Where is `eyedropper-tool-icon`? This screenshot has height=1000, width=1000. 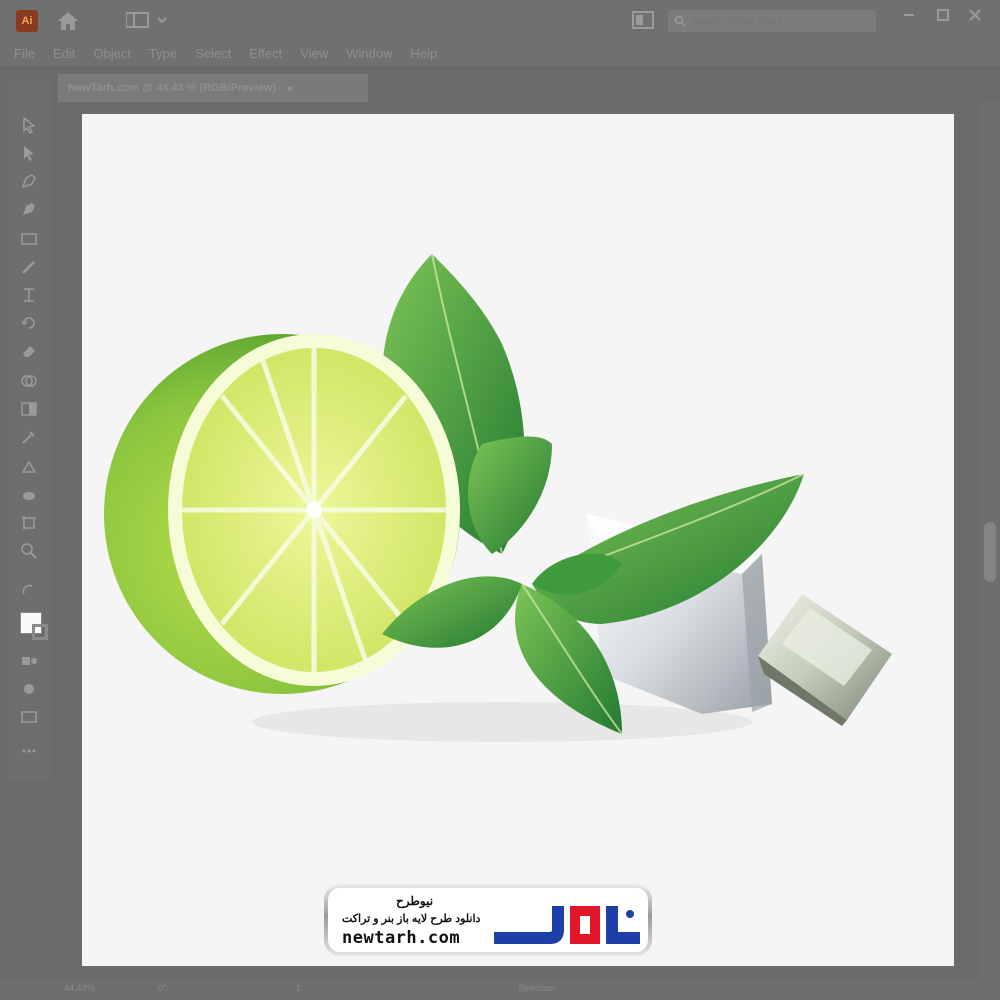
eyedropper-tool-icon is located at coordinates (29, 437).